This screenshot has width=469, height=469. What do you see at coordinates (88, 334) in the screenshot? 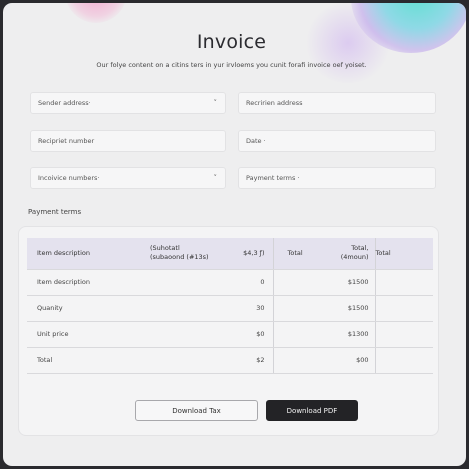
I see `row-label: Unit price` at bounding box center [88, 334].